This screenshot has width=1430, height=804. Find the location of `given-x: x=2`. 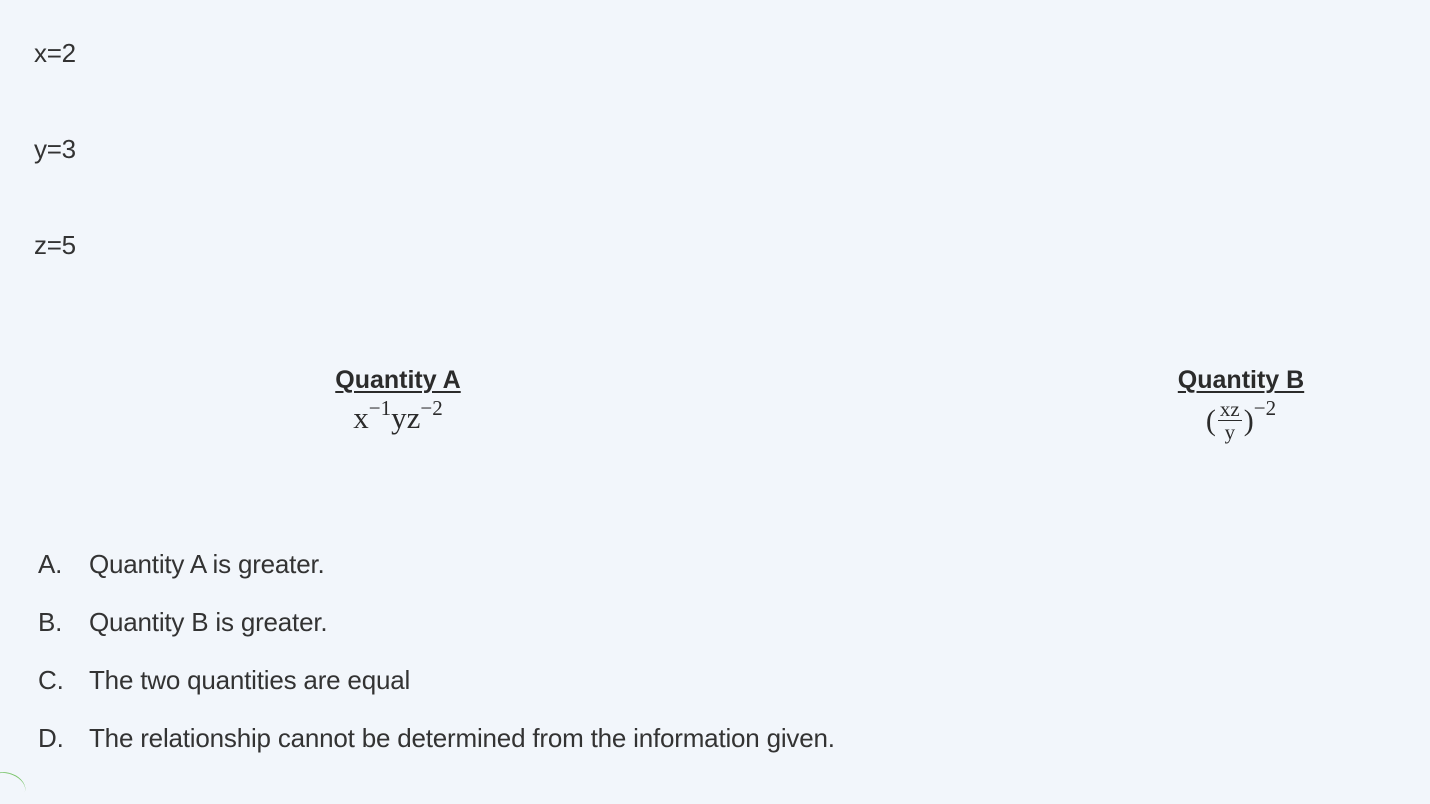

given-x: x=2 is located at coordinates (55, 53).